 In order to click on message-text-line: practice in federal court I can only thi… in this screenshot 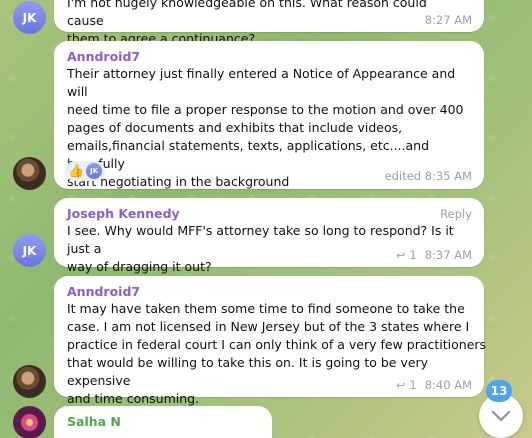, I will do `click(277, 344)`.